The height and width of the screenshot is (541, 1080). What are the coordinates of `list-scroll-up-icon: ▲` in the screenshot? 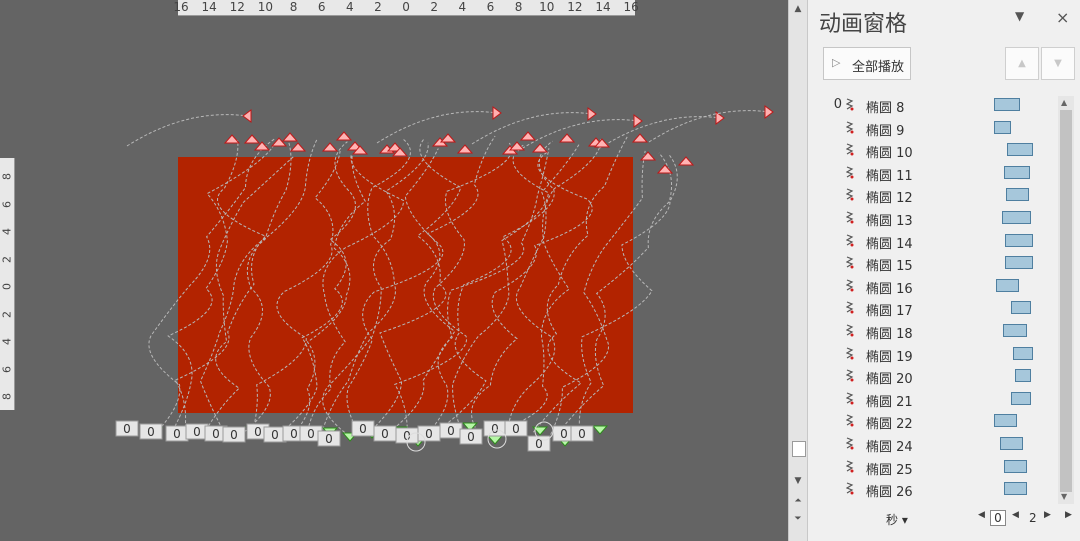 It's located at (1064, 102).